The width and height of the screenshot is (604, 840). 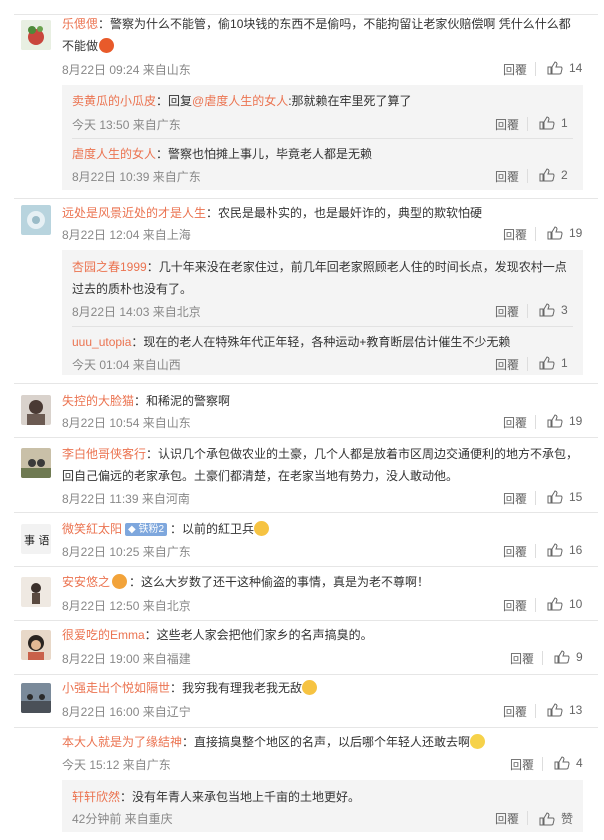 What do you see at coordinates (114, 101) in the screenshot?
I see `reply-username: 卖黄瓜的小瓜皮` at bounding box center [114, 101].